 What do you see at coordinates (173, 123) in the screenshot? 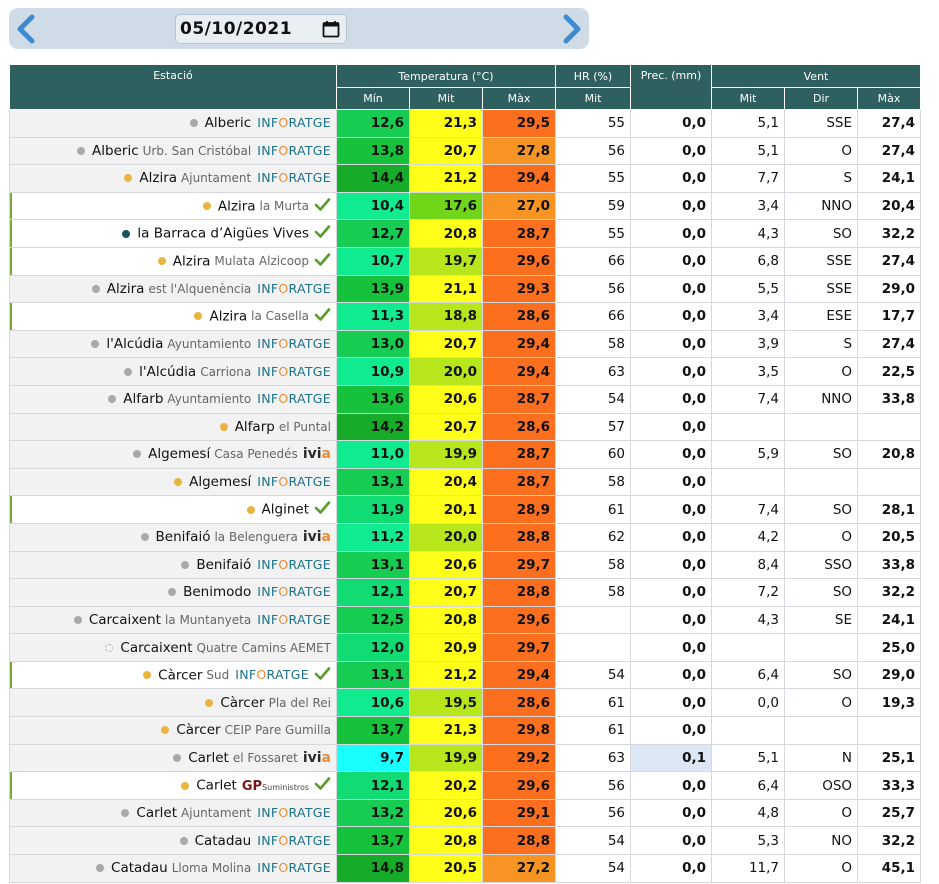
I see `station-cell: Alberic INFORATGE` at bounding box center [173, 123].